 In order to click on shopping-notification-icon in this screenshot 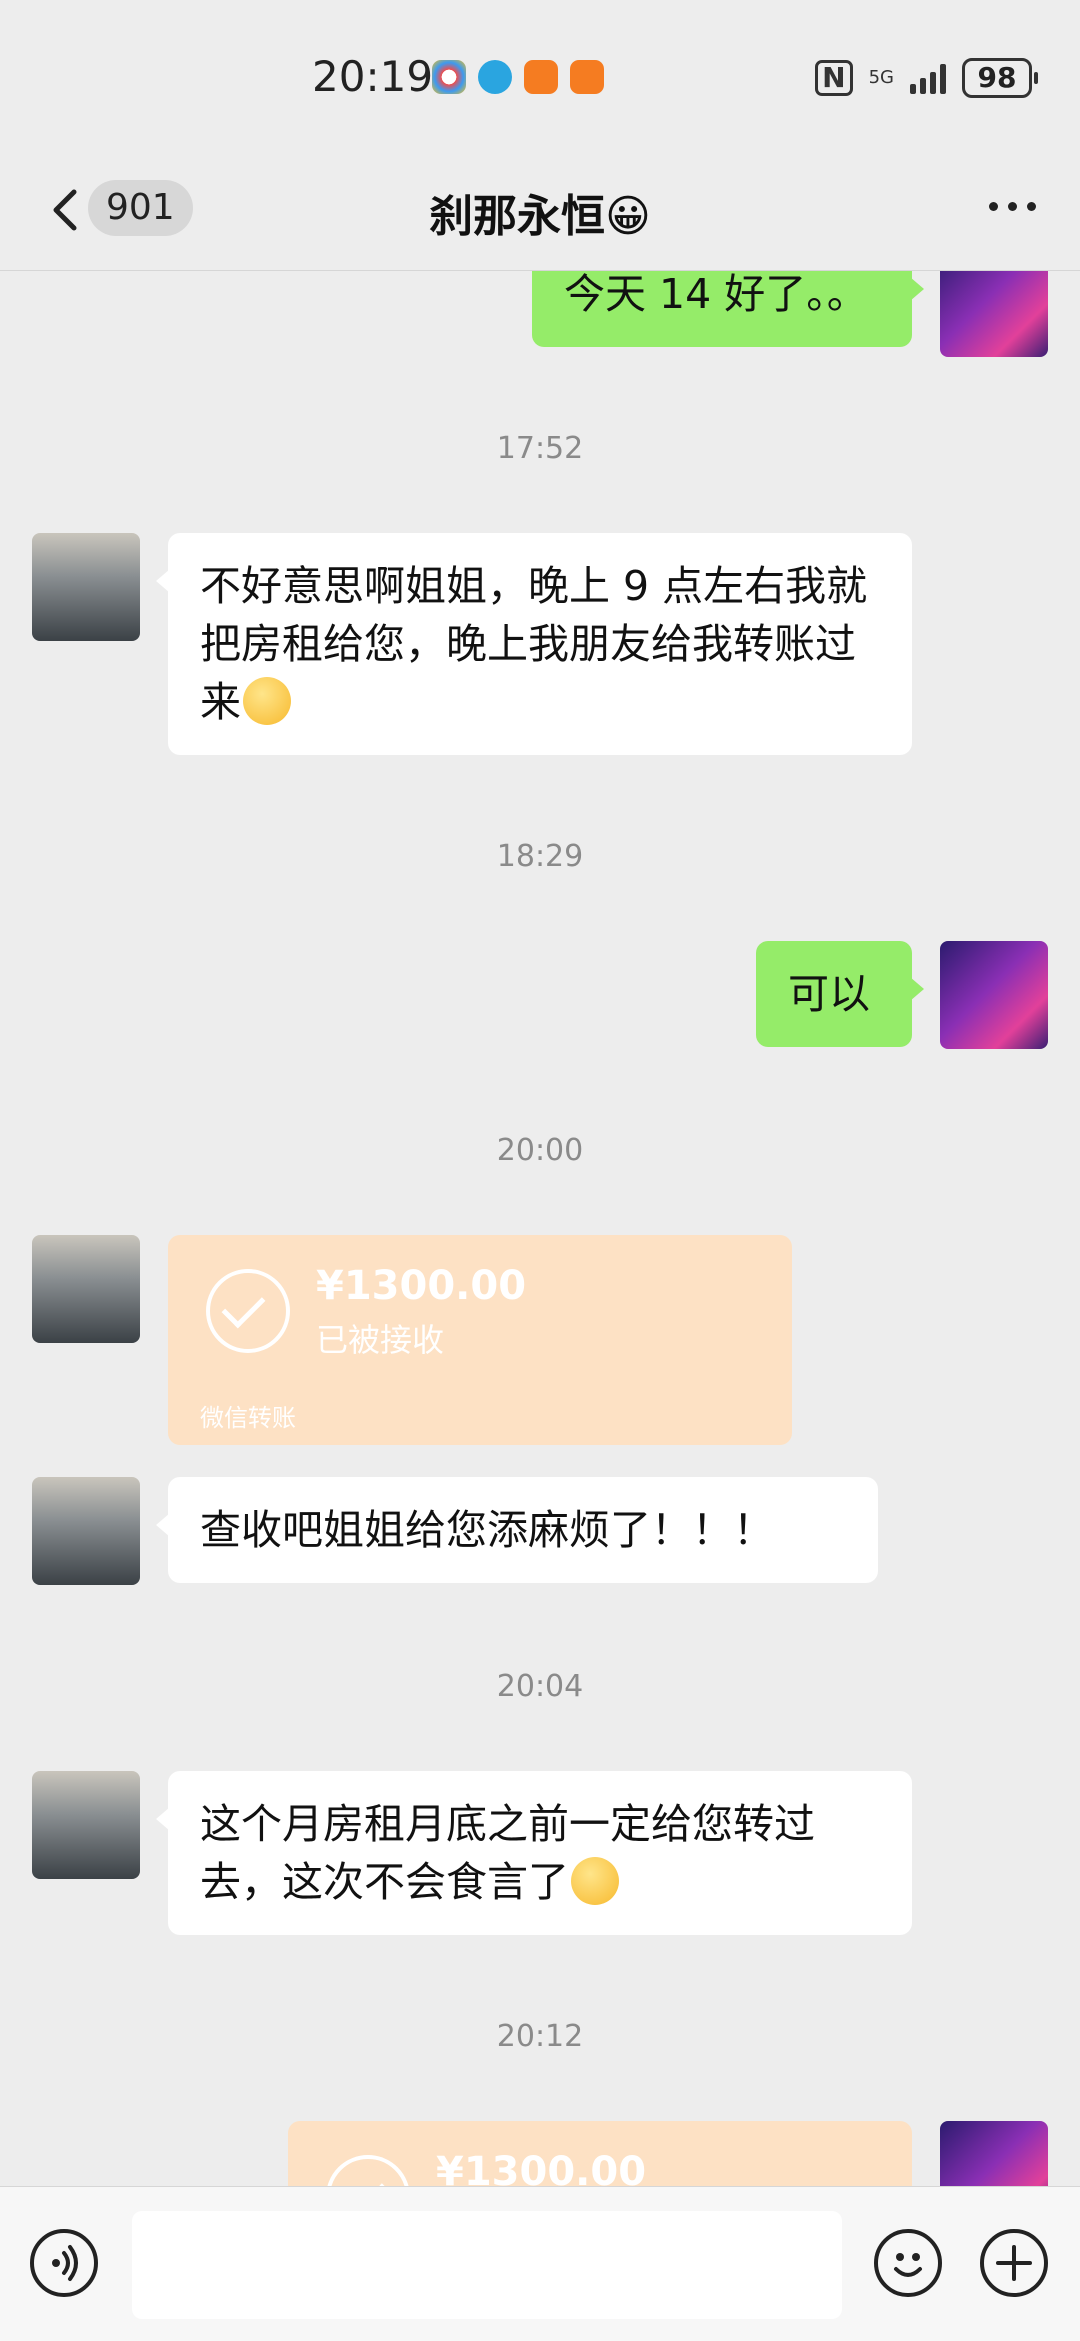, I will do `click(541, 77)`.